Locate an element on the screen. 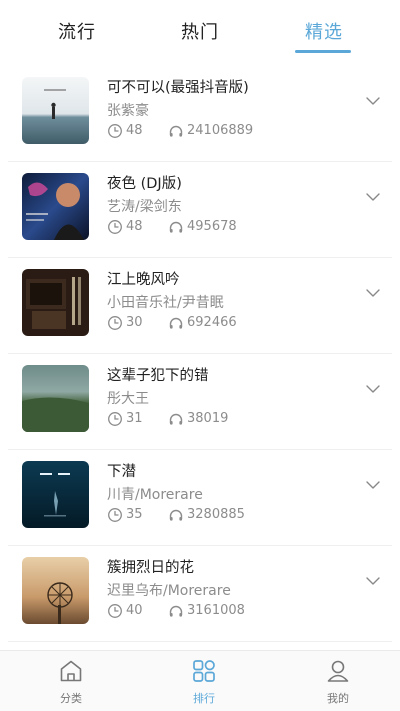 The width and height of the screenshot is (400, 711). nav-item-mine: 我的 is located at coordinates (338, 681).